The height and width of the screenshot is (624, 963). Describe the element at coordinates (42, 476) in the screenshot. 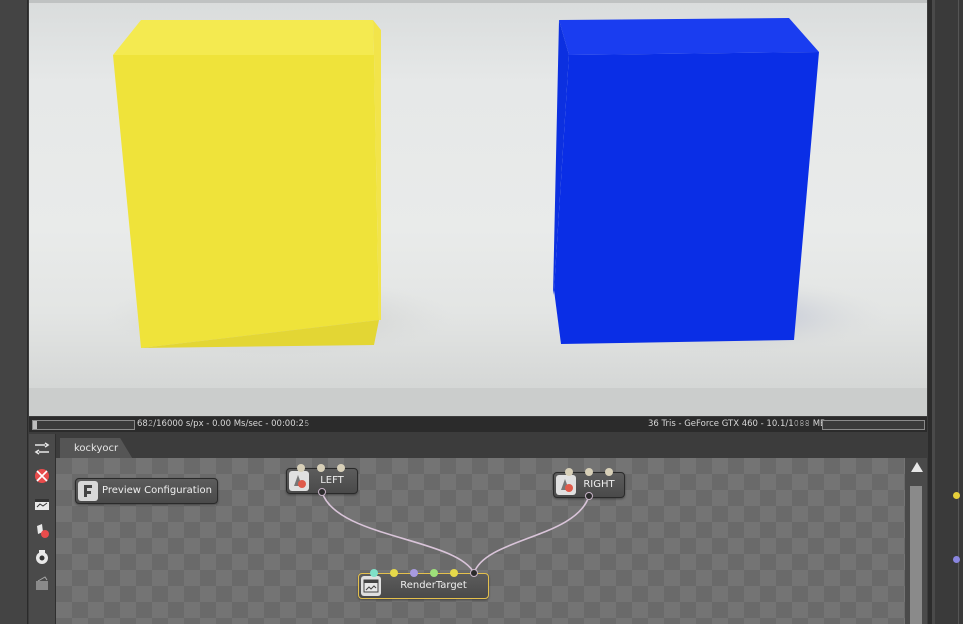

I see `render-icon` at that location.